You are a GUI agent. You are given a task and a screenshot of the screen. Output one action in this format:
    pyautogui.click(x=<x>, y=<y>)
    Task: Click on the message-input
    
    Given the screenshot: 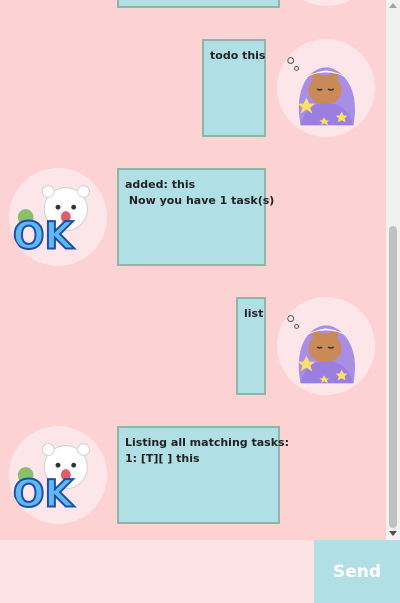 What is the action you would take?
    pyautogui.click(x=157, y=571)
    